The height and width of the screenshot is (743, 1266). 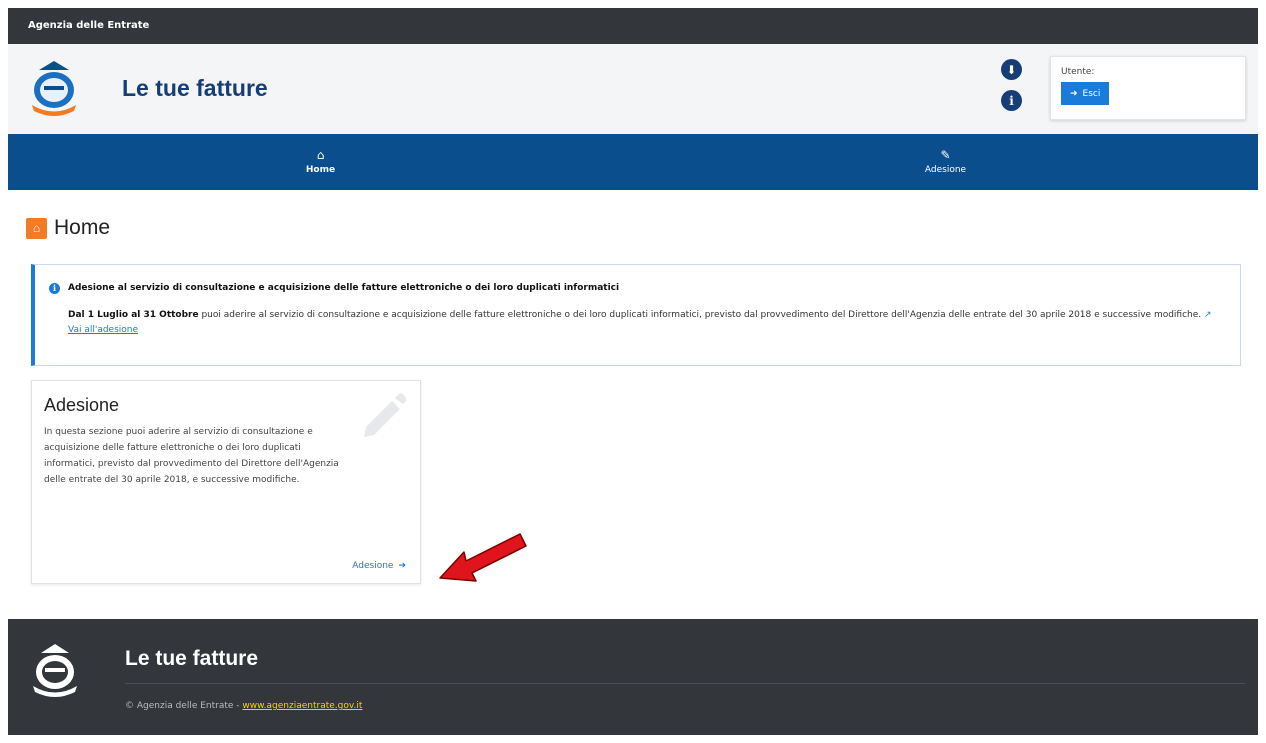 I want to click on annotation-arrow-icon, so click(x=483, y=557).